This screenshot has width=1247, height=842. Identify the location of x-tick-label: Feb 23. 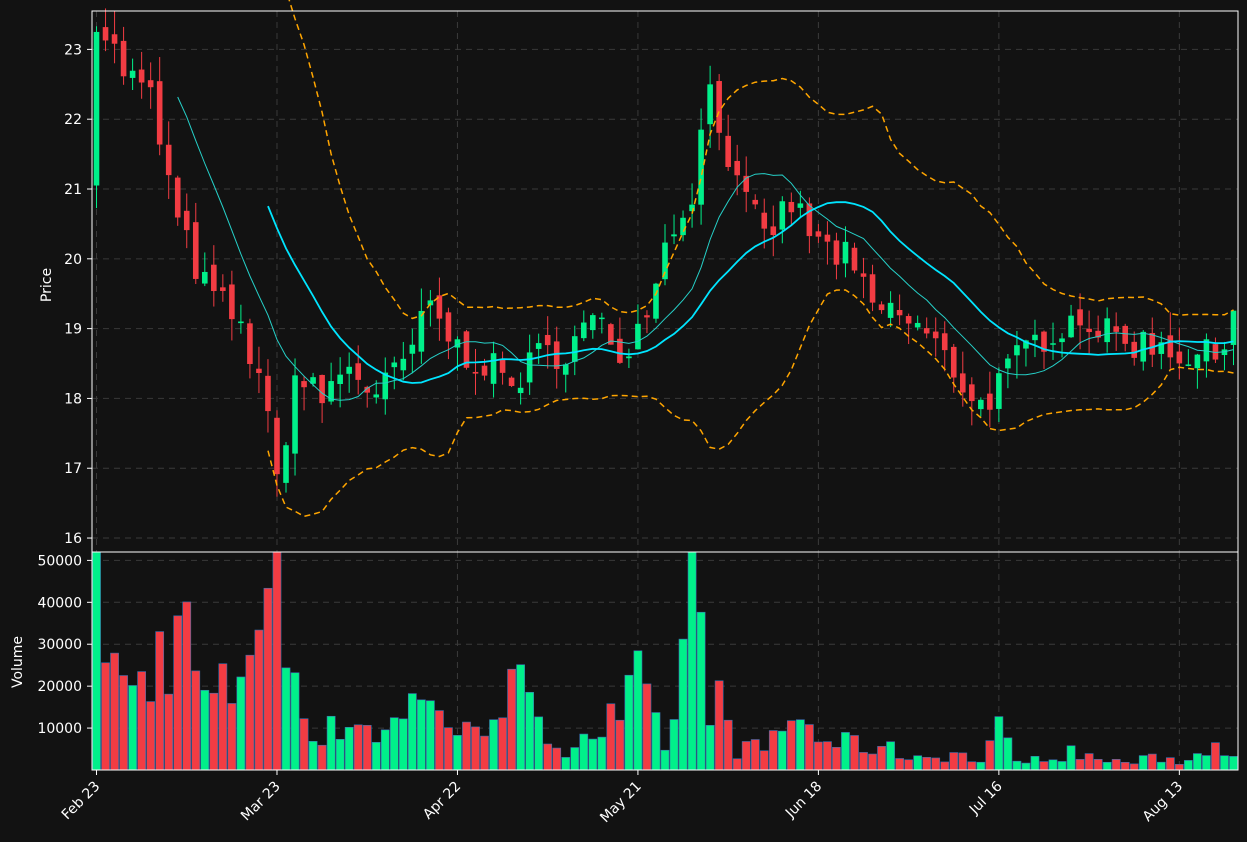
(81, 801).